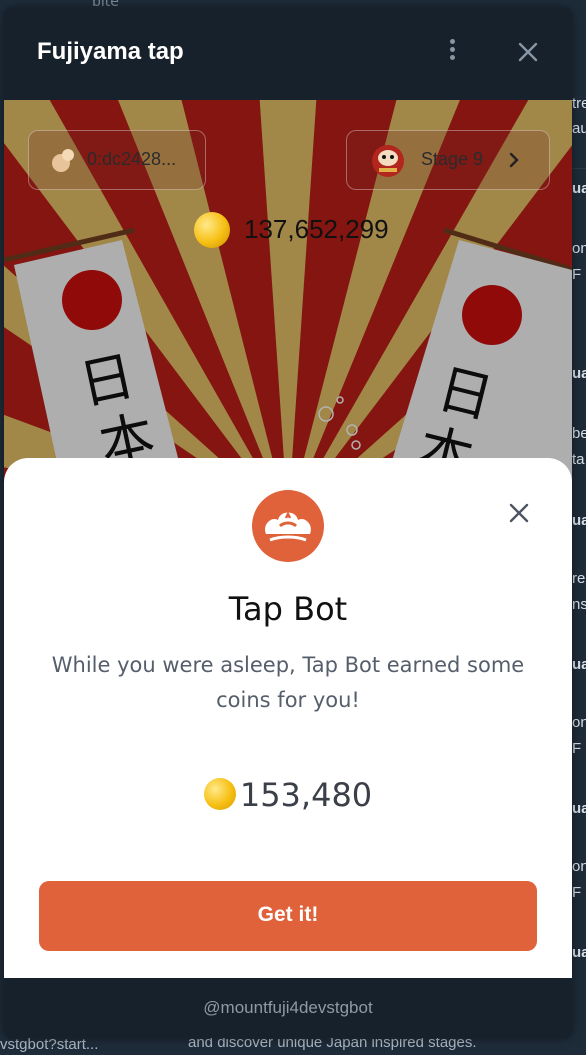 This screenshot has width=586, height=1055. I want to click on reward-amount-row: 153,480, so click(288, 795).